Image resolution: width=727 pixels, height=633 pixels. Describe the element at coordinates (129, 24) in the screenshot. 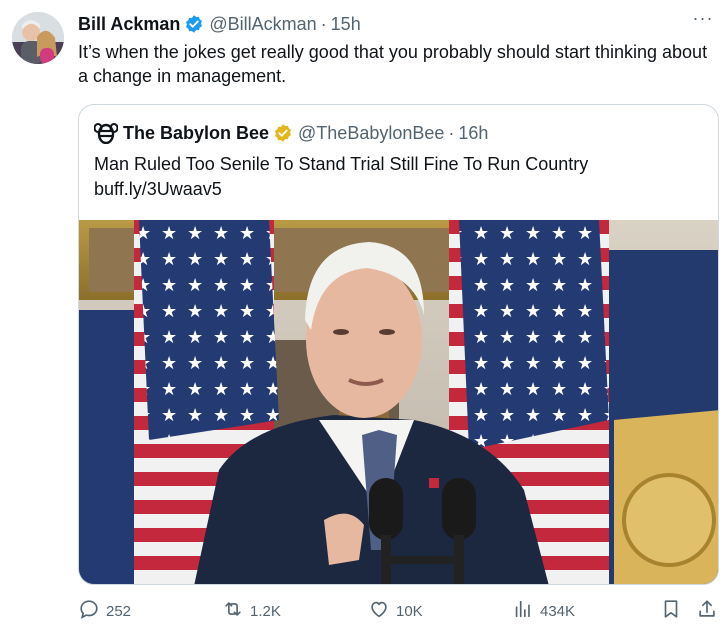

I see `author-name: Bill Ackman` at that location.